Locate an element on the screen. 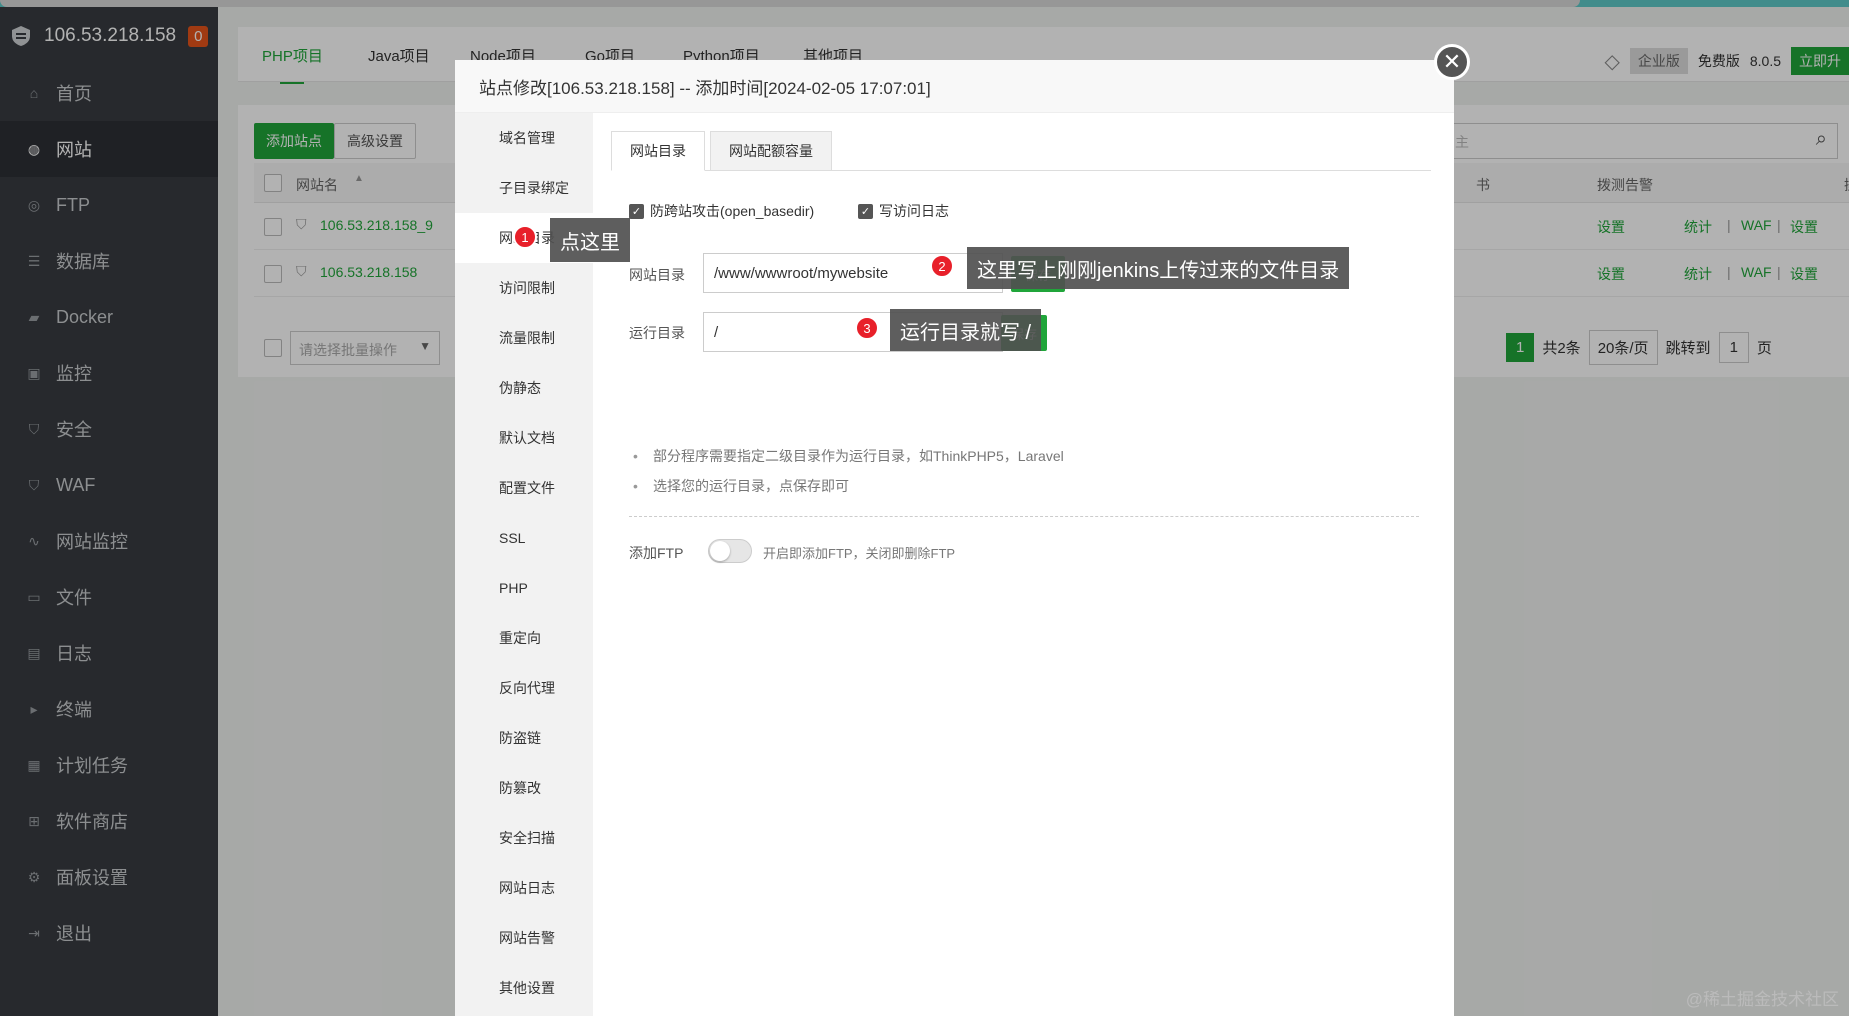 The image size is (1849, 1016). annotation-callout-1: 点这里 is located at coordinates (590, 240).